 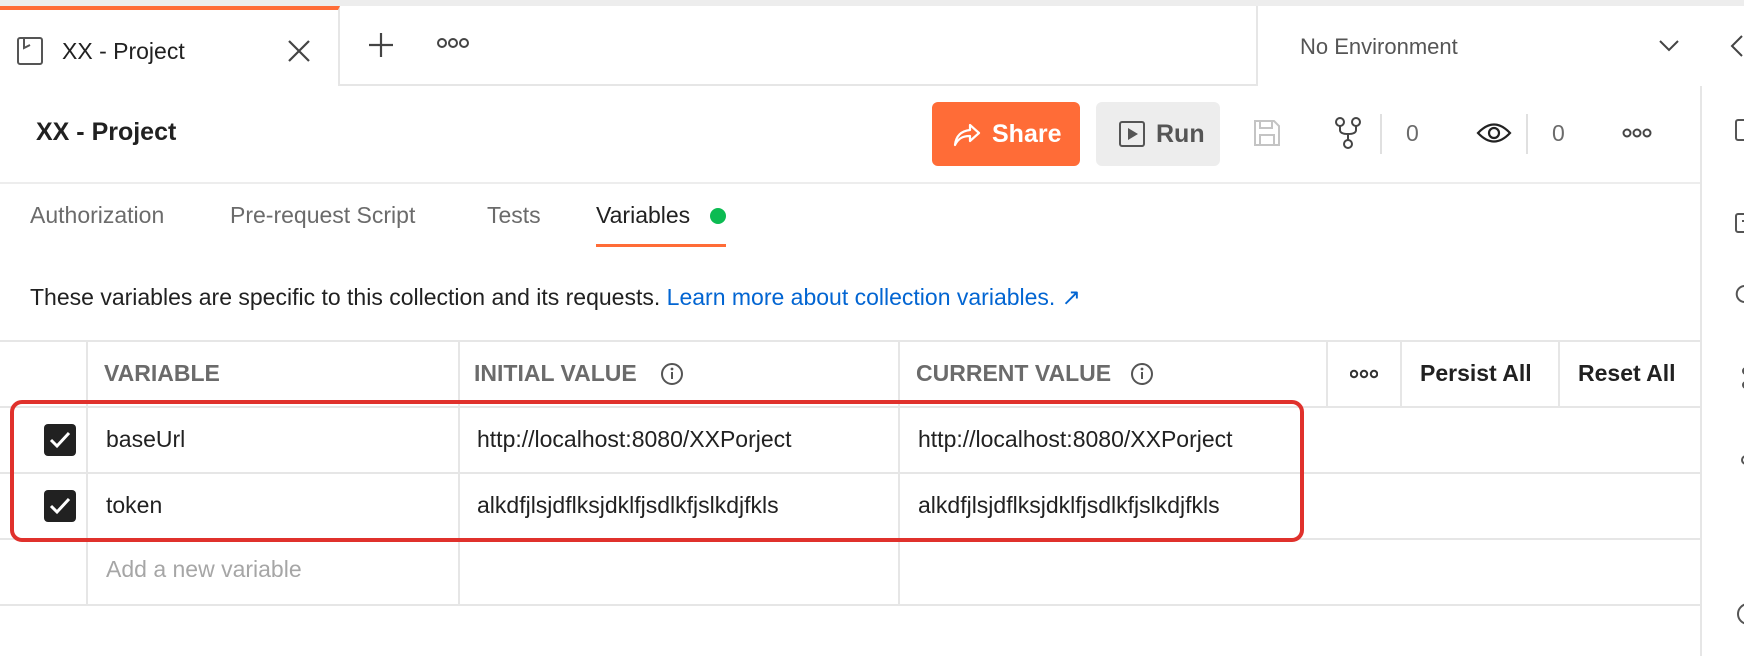 What do you see at coordinates (1739, 224) in the screenshot?
I see `comments-icon` at bounding box center [1739, 224].